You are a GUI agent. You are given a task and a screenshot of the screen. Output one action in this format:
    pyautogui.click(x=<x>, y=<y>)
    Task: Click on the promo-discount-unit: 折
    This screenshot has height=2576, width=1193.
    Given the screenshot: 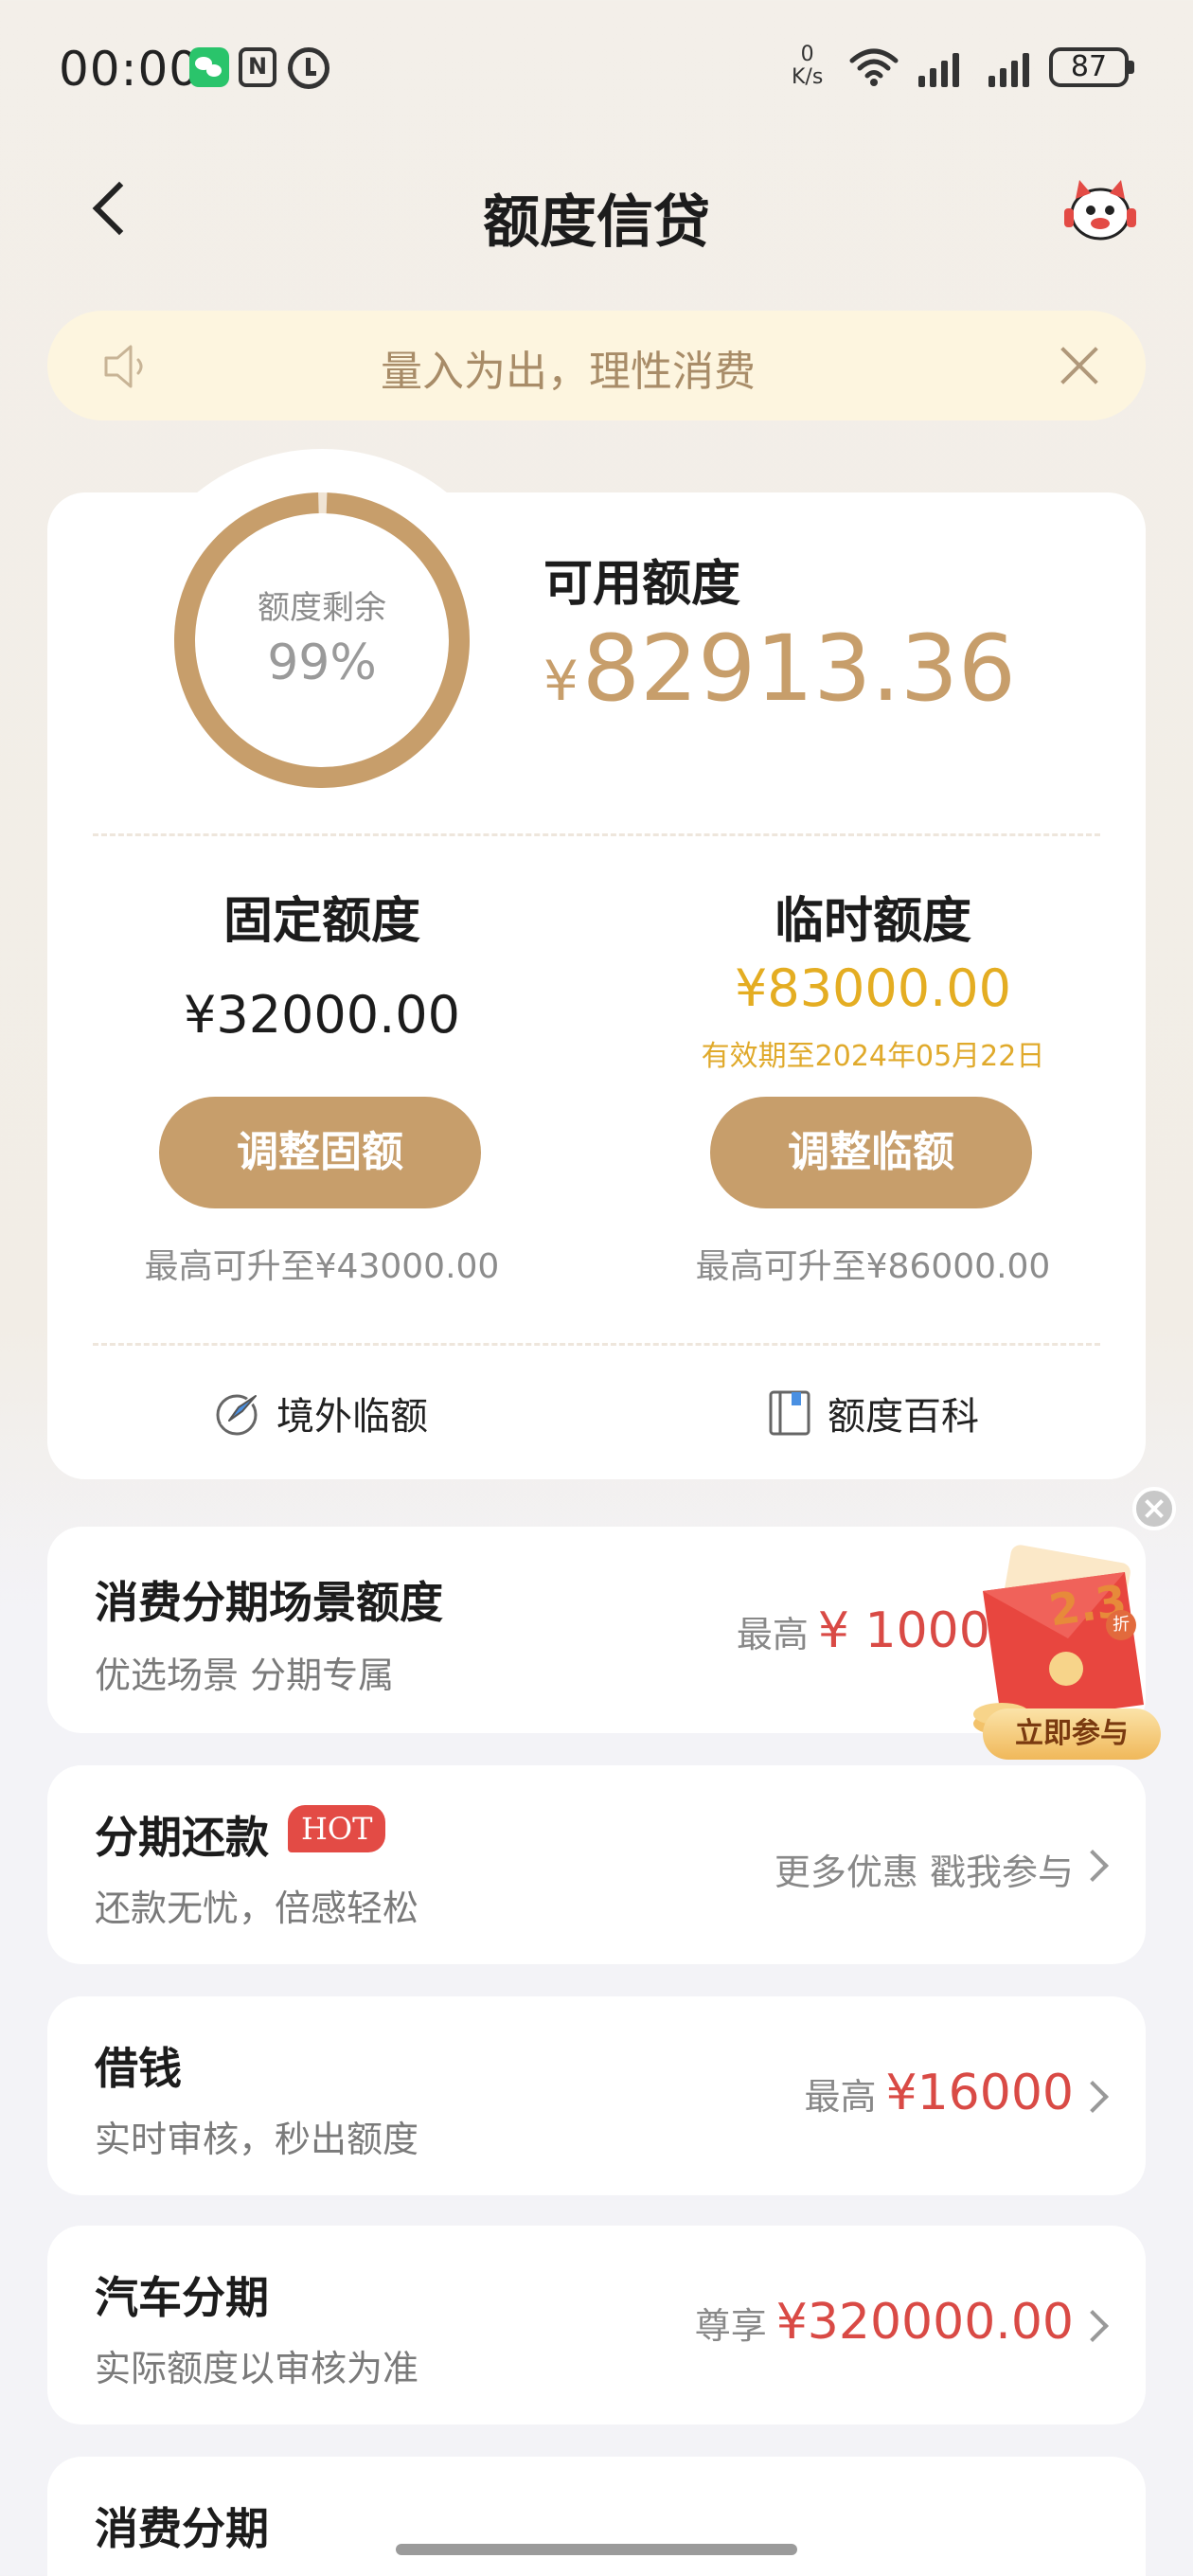 What is the action you would take?
    pyautogui.click(x=1121, y=1625)
    